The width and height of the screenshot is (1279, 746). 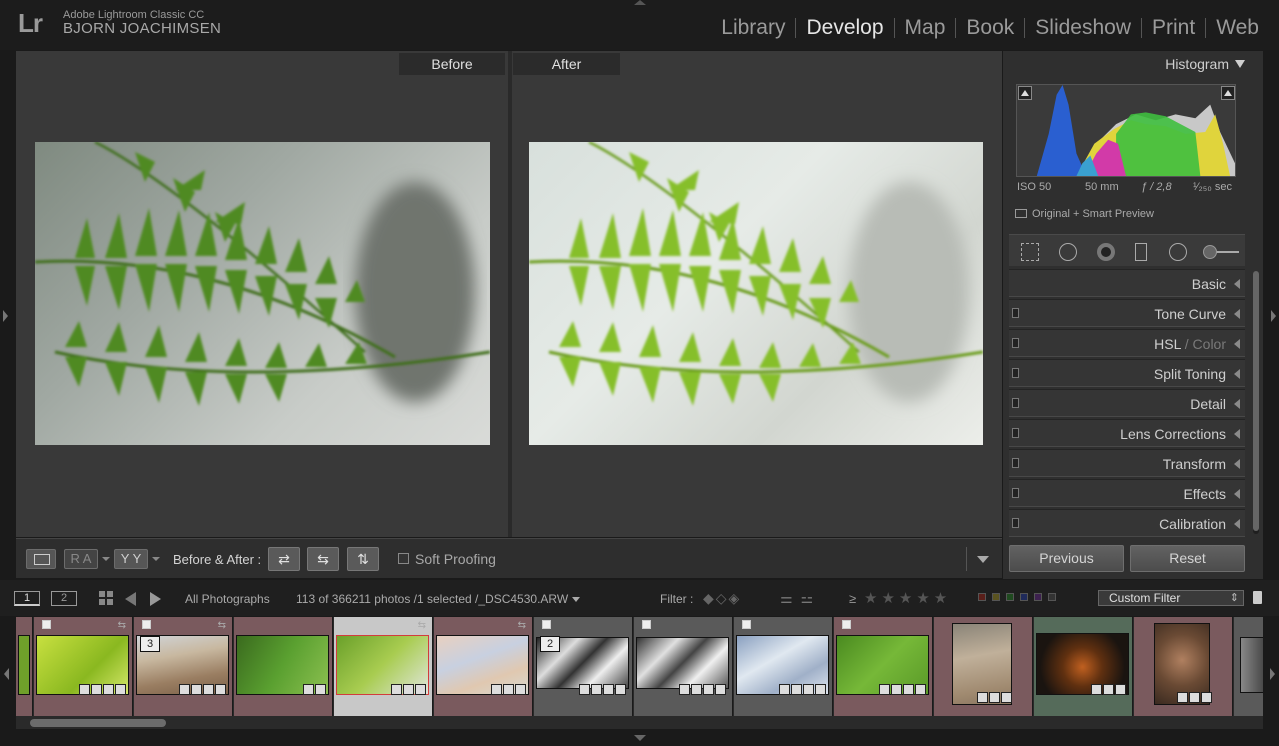 I want to click on module-web: Web, so click(x=1237, y=28).